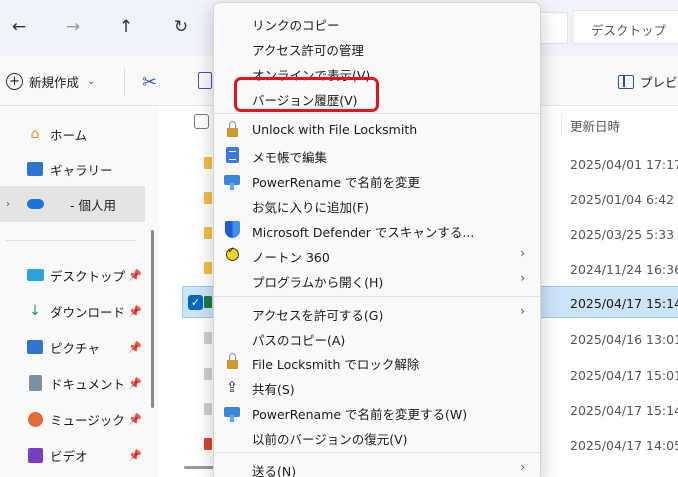 Image resolution: width=678 pixels, height=477 pixels. What do you see at coordinates (232, 130) in the screenshot?
I see `lock-icon` at bounding box center [232, 130].